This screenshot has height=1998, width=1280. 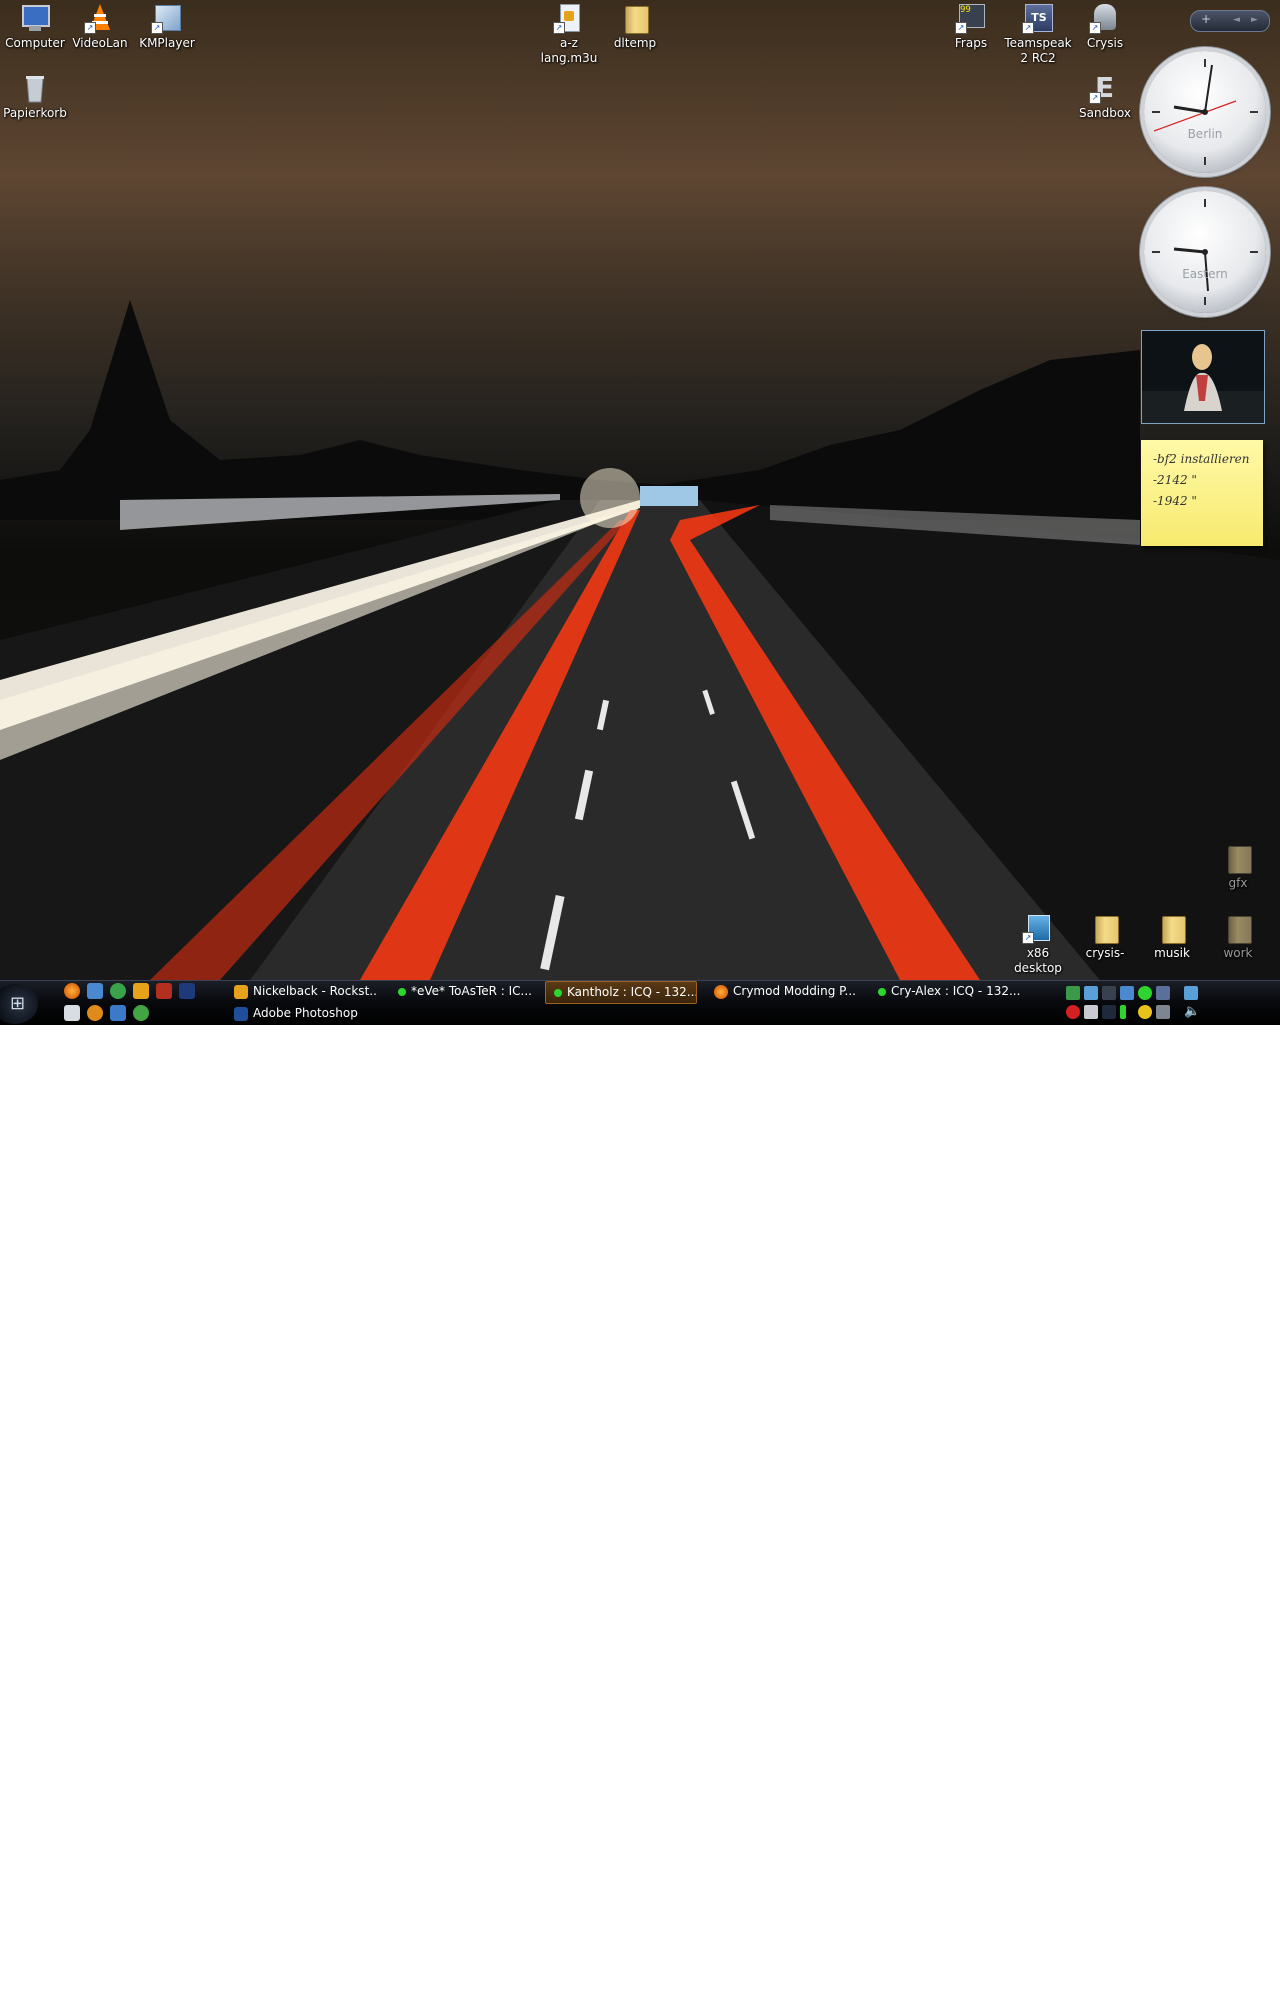 I want to click on note-line: -bf2 installieren, so click(x=1201, y=459).